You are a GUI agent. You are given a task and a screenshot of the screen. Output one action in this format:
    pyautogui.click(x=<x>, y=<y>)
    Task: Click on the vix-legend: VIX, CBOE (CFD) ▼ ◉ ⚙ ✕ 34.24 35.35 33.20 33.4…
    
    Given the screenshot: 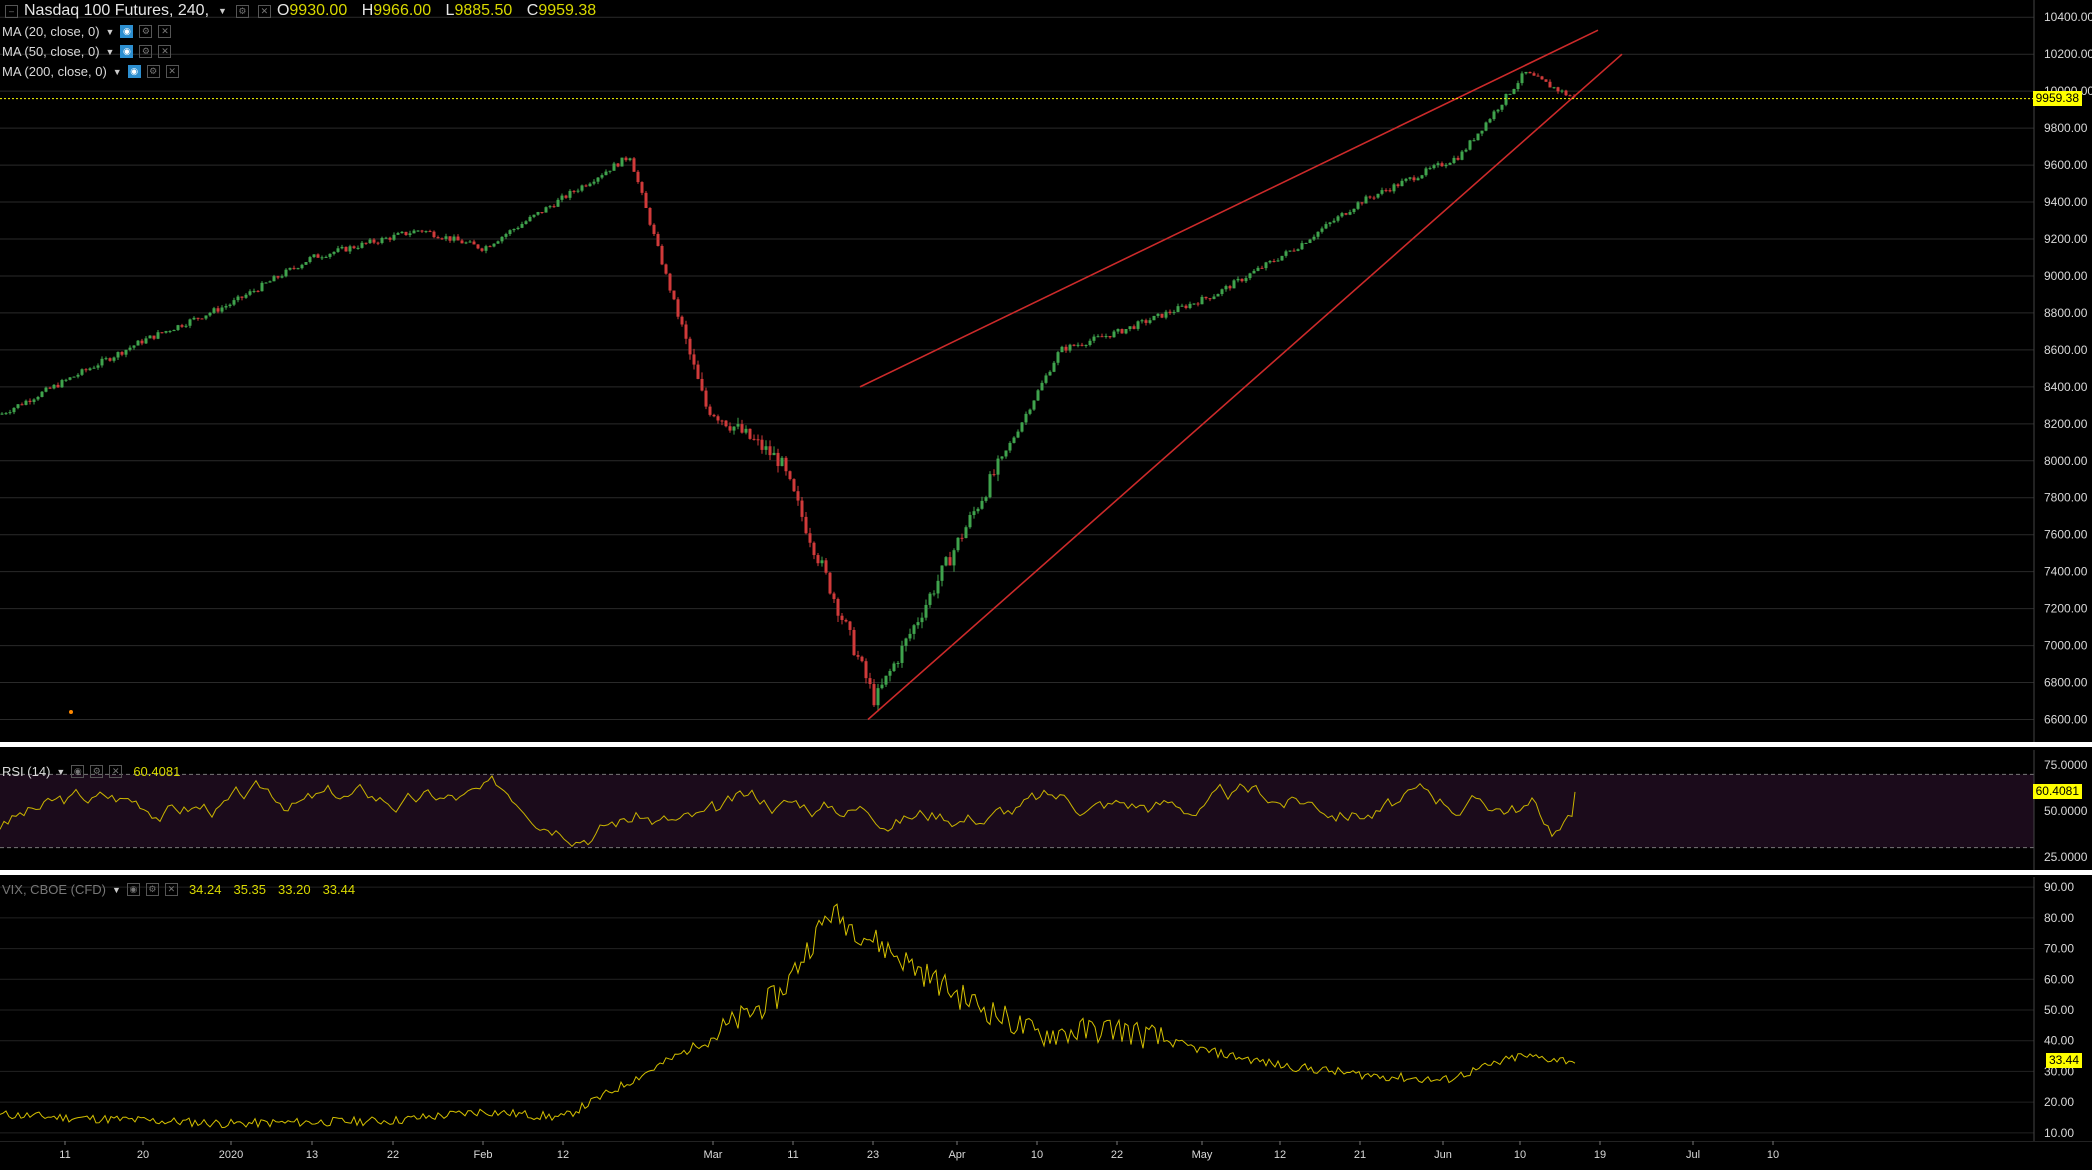 What is the action you would take?
    pyautogui.click(x=184, y=889)
    